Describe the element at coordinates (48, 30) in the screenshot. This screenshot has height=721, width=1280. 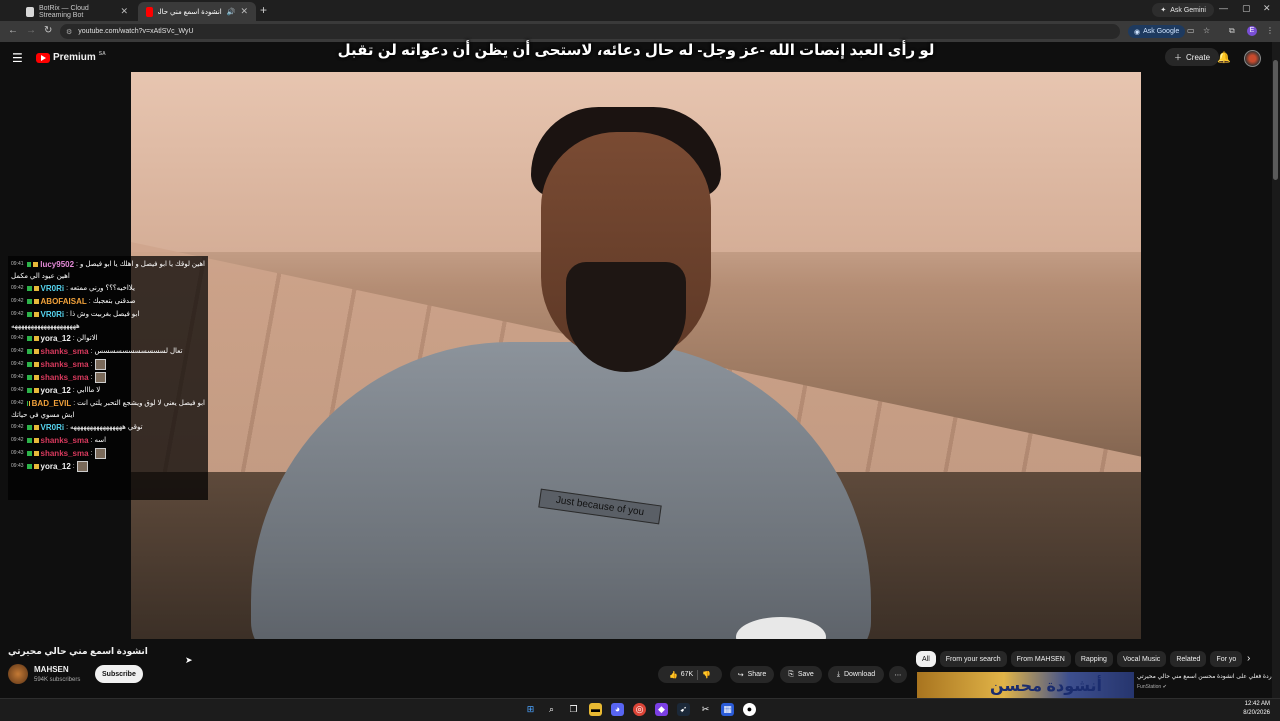
I see `reload-icon: ↻` at that location.